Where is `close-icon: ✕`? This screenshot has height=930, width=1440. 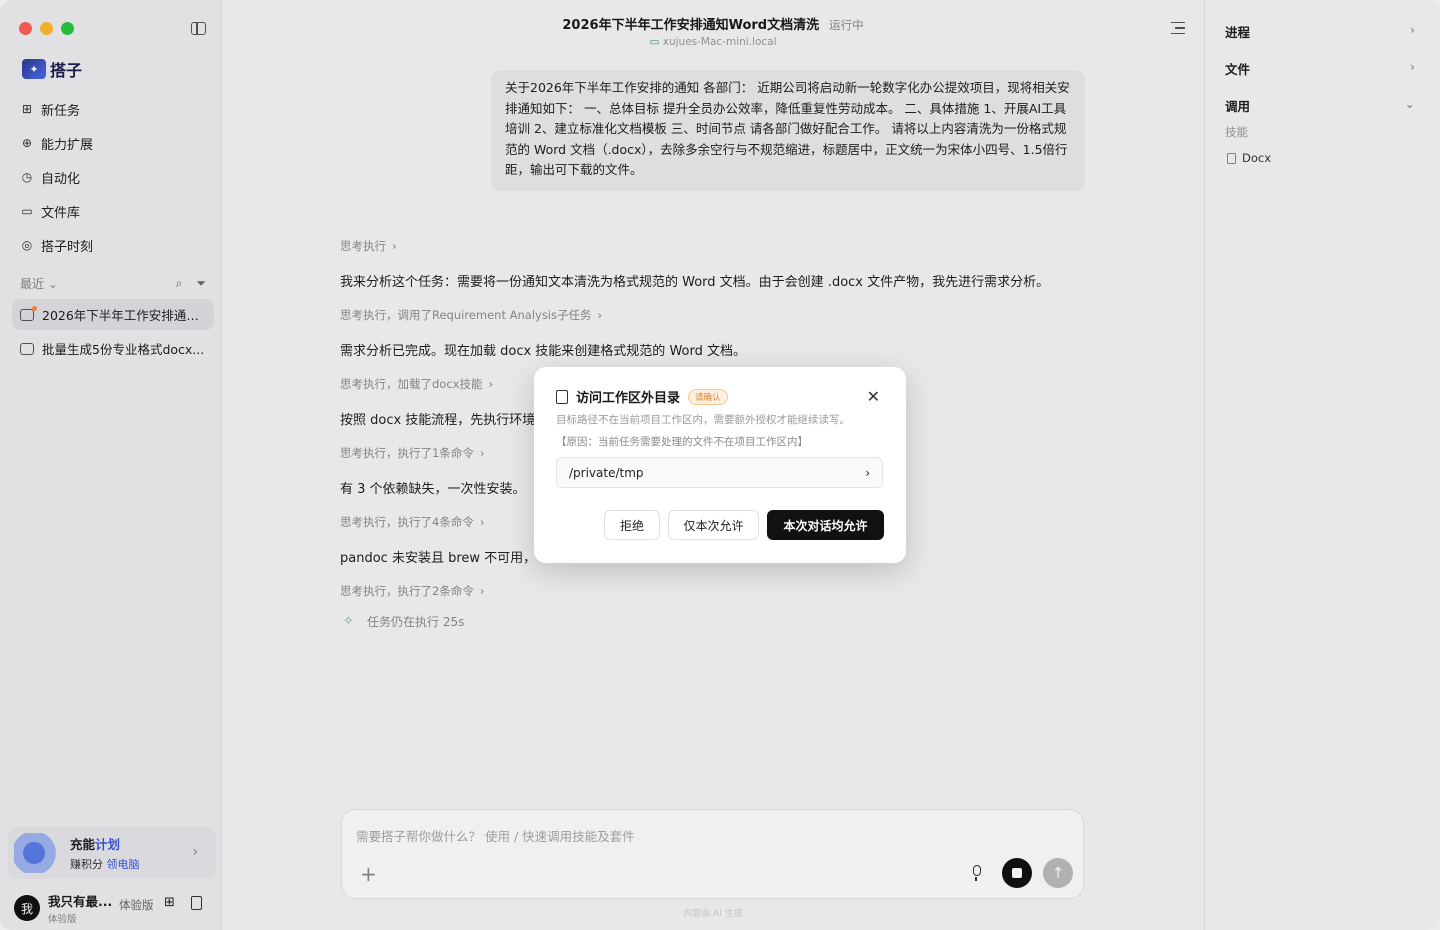 close-icon: ✕ is located at coordinates (873, 396).